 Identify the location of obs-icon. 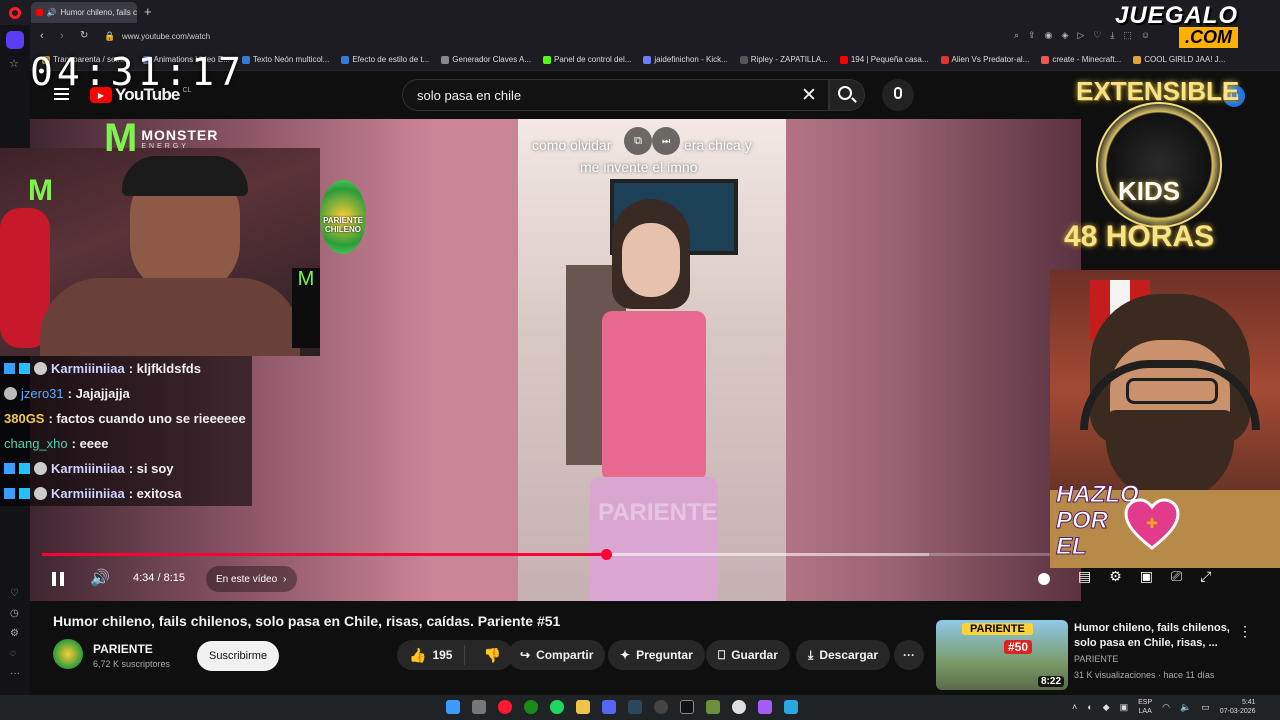
(661, 707).